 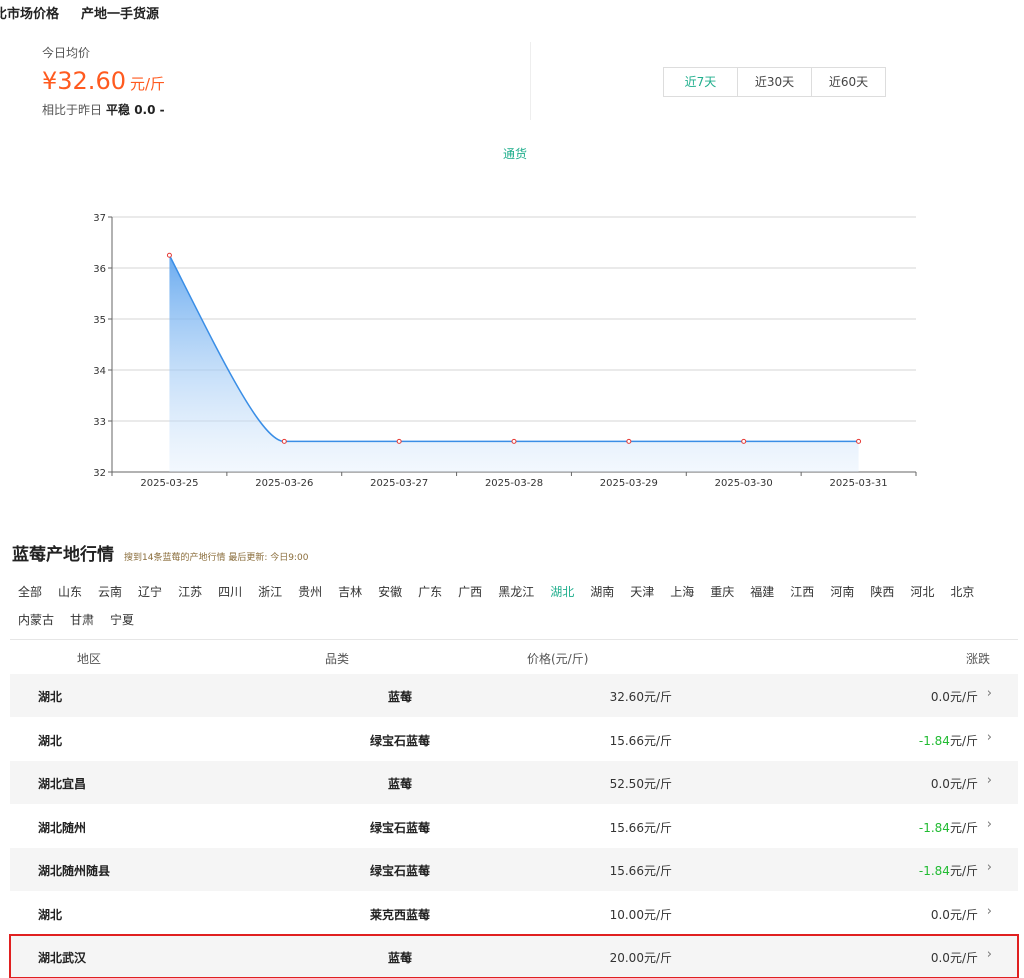 I want to click on region-15: 天津, so click(x=642, y=592).